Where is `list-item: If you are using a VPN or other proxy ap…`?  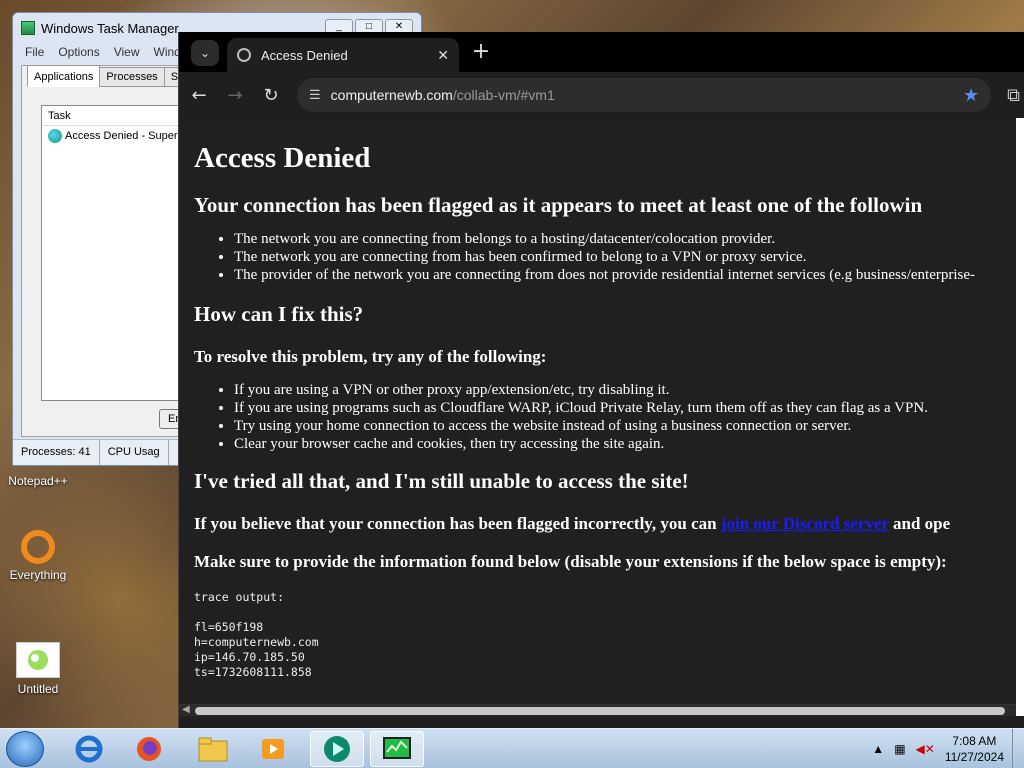
list-item: If you are using a VPN or other proxy ap… is located at coordinates (625, 390).